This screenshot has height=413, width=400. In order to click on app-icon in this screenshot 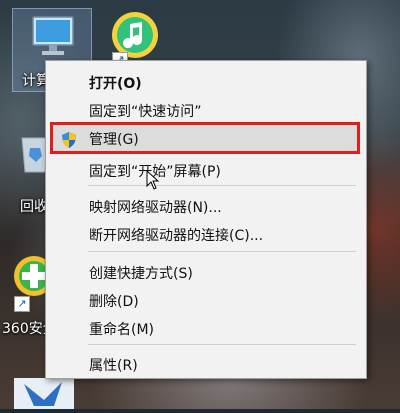, I will do `click(44, 395)`.